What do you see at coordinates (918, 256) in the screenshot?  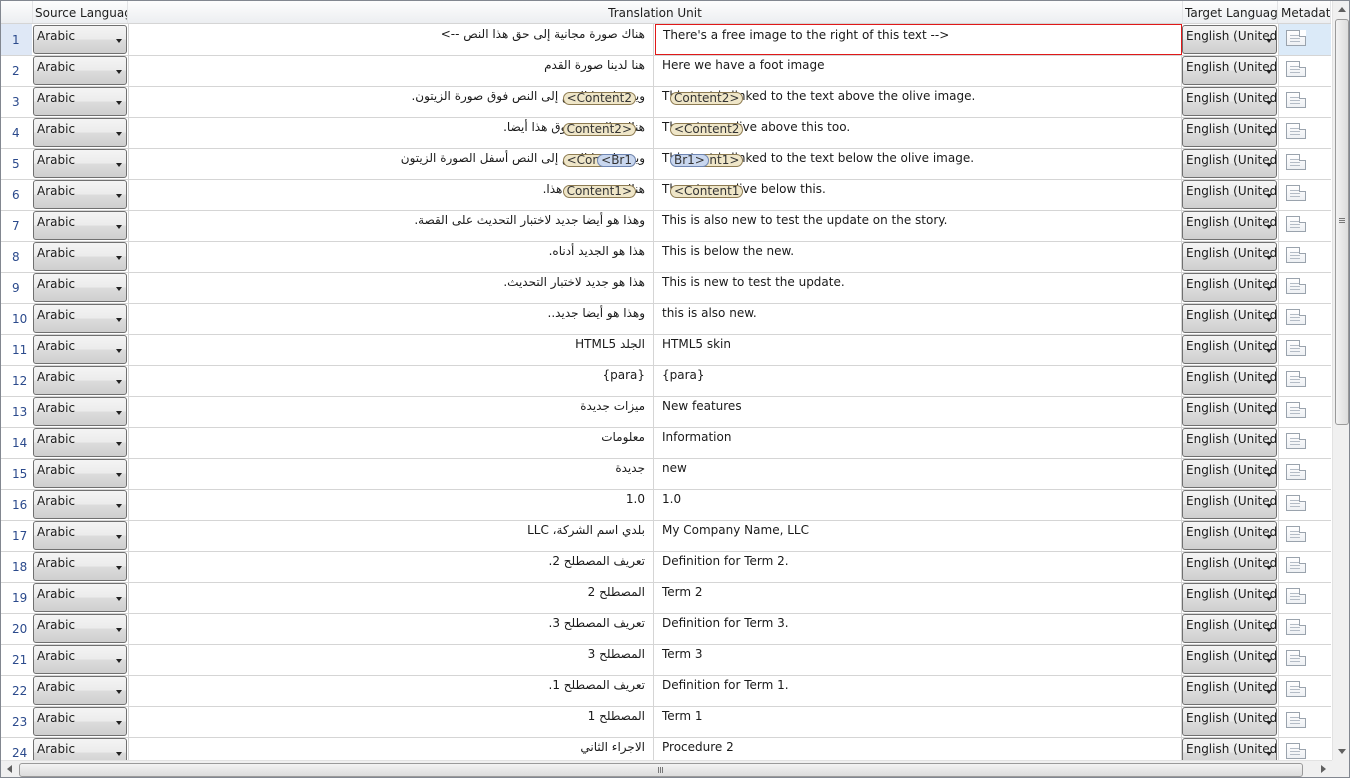 I see `target-text-cell: This is below the new.` at bounding box center [918, 256].